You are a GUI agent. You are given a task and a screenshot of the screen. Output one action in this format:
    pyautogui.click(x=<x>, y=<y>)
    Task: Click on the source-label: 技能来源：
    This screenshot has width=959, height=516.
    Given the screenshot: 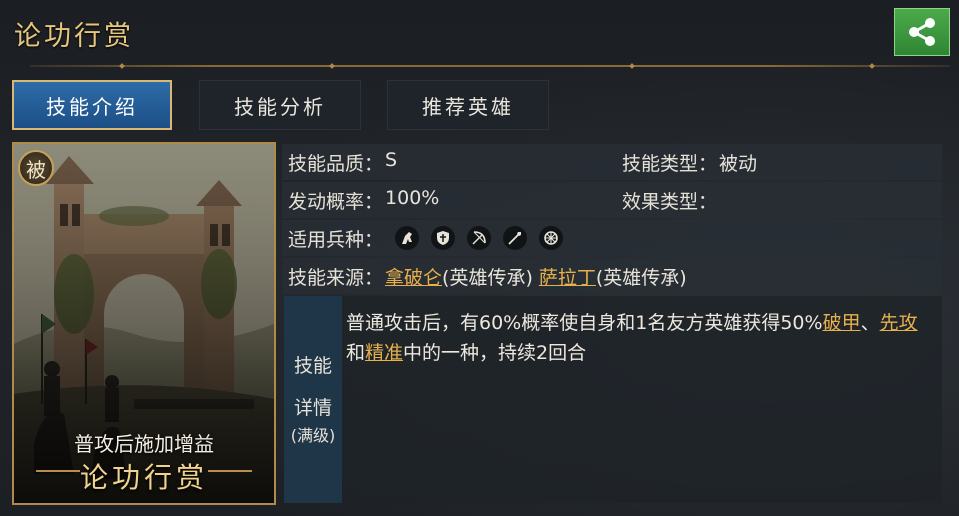 What is the action you would take?
    pyautogui.click(x=336, y=277)
    